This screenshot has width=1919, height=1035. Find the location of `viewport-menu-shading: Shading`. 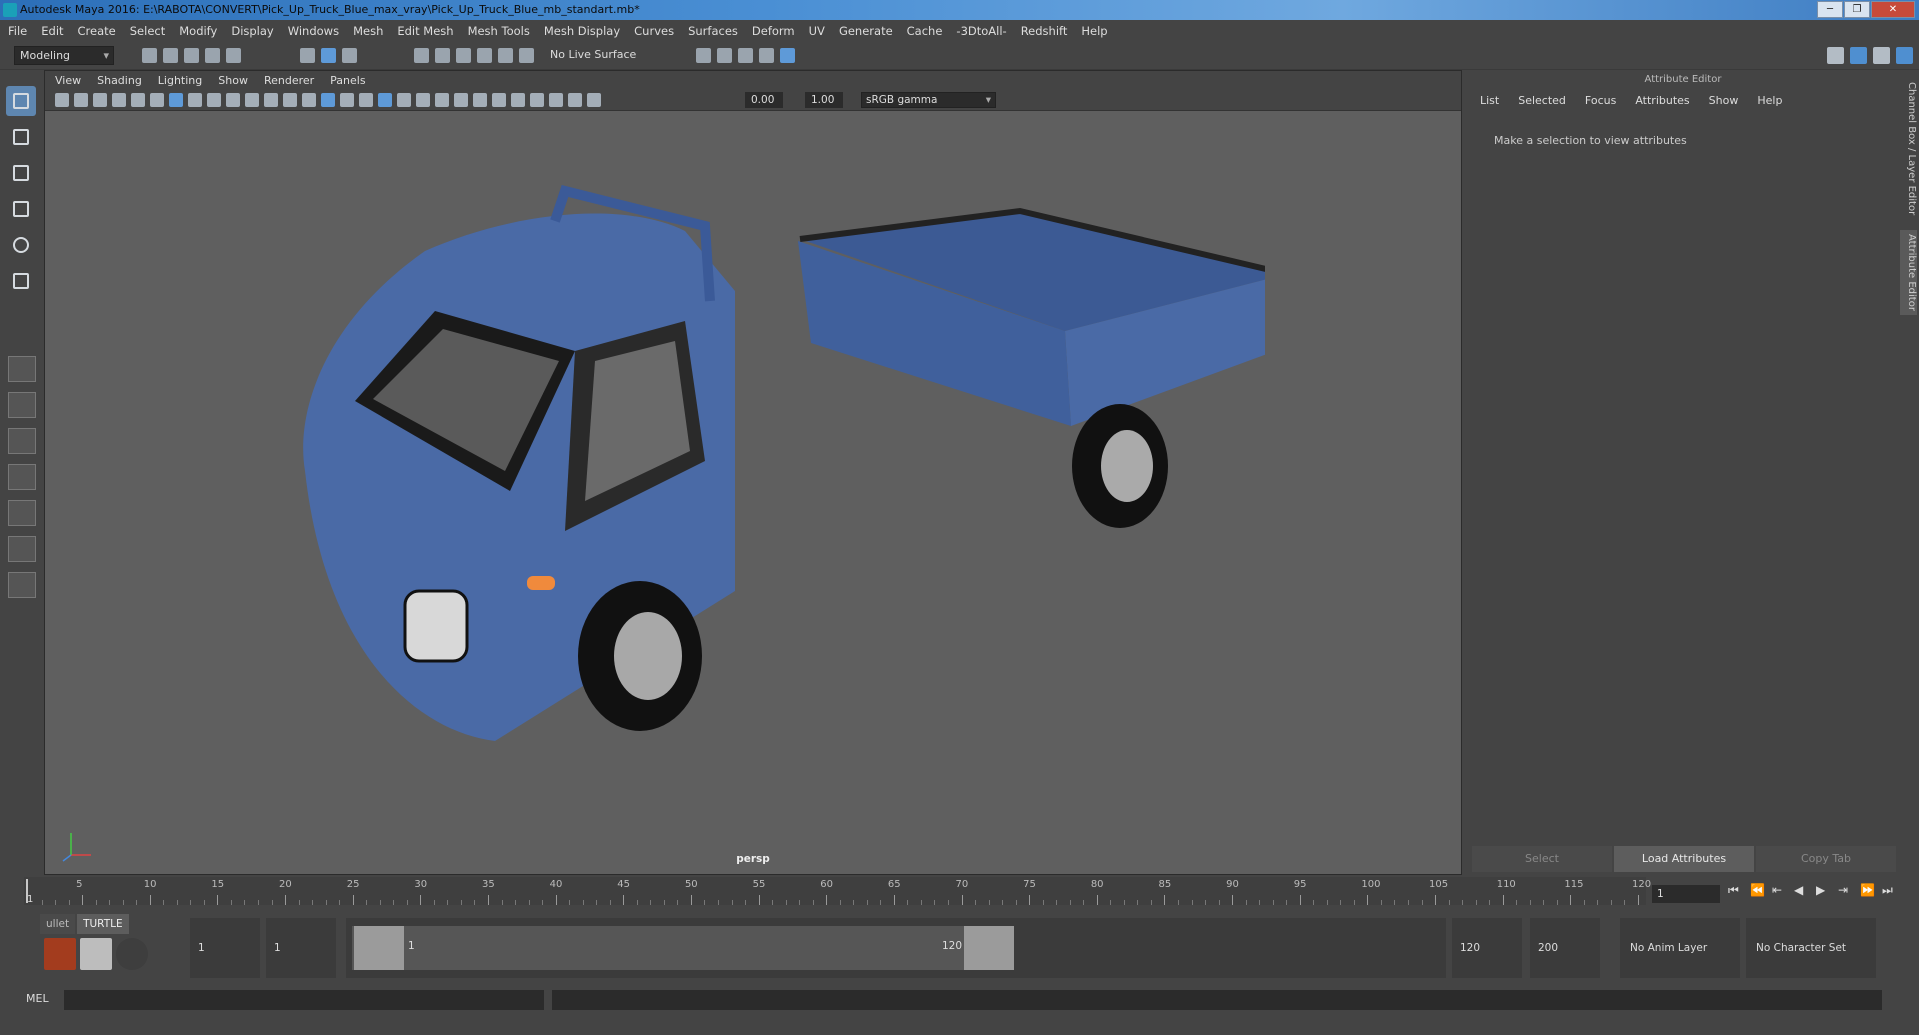

viewport-menu-shading: Shading is located at coordinates (119, 80).